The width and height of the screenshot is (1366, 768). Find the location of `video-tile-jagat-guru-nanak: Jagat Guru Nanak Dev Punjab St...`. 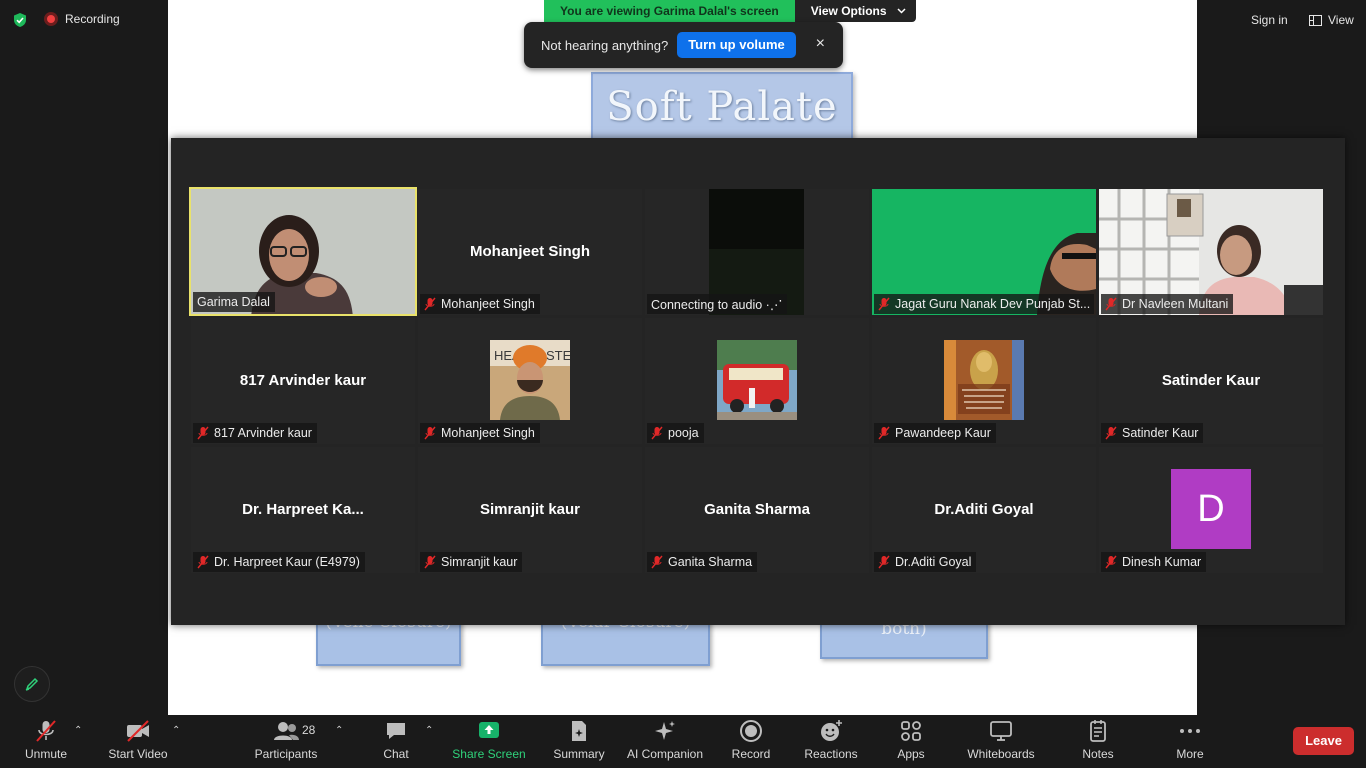

video-tile-jagat-guru-nanak: Jagat Guru Nanak Dev Punjab St... is located at coordinates (984, 252).